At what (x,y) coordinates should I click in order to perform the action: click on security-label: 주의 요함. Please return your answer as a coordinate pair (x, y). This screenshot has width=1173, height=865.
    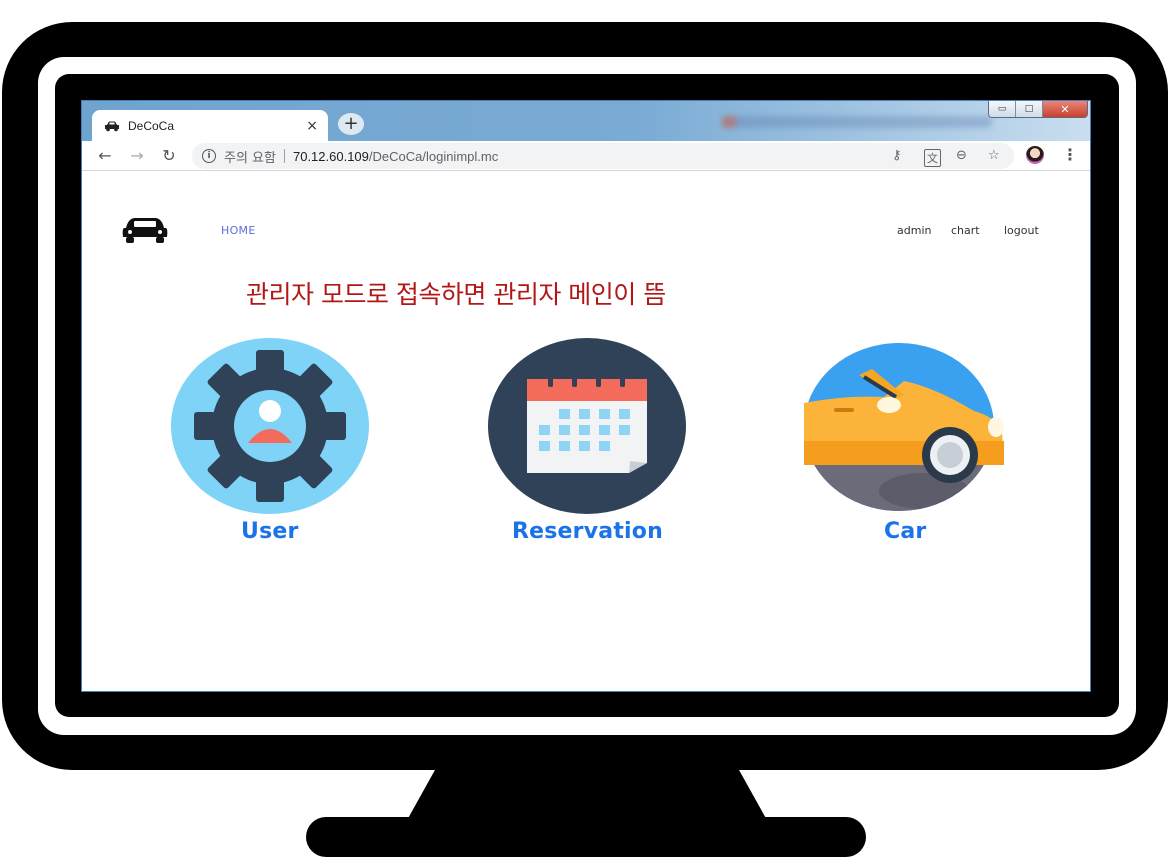
    Looking at the image, I should click on (250, 158).